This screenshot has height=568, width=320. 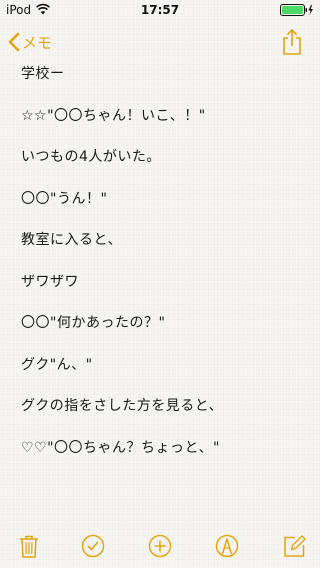 I want to click on bottom-toolbar, so click(x=160, y=546).